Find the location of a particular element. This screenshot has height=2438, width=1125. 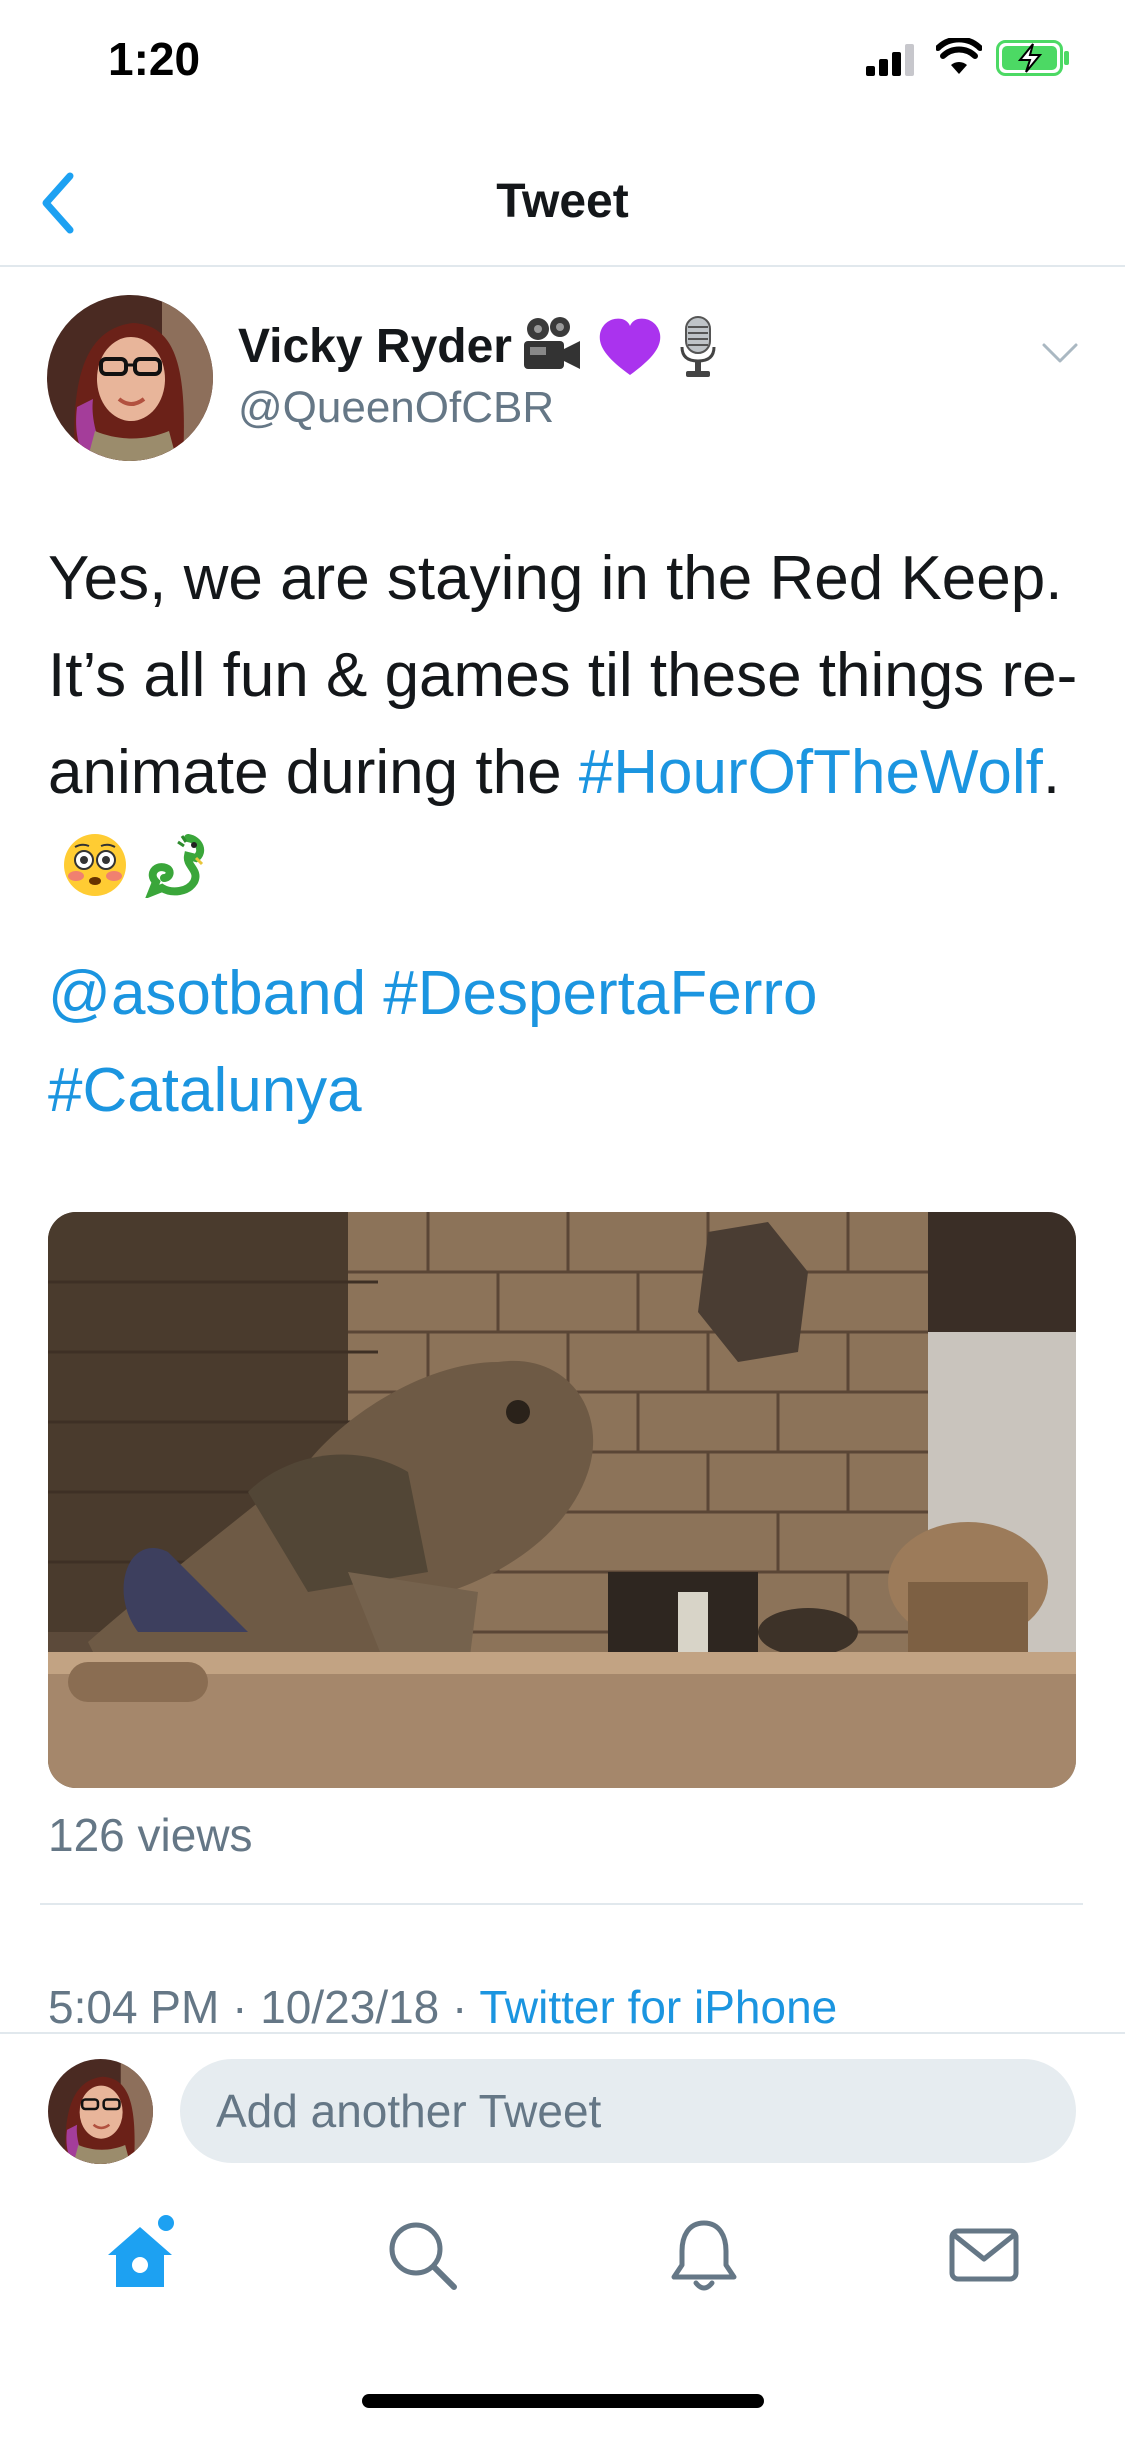

tweet-time: 5:04 PM is located at coordinates (134, 2007).